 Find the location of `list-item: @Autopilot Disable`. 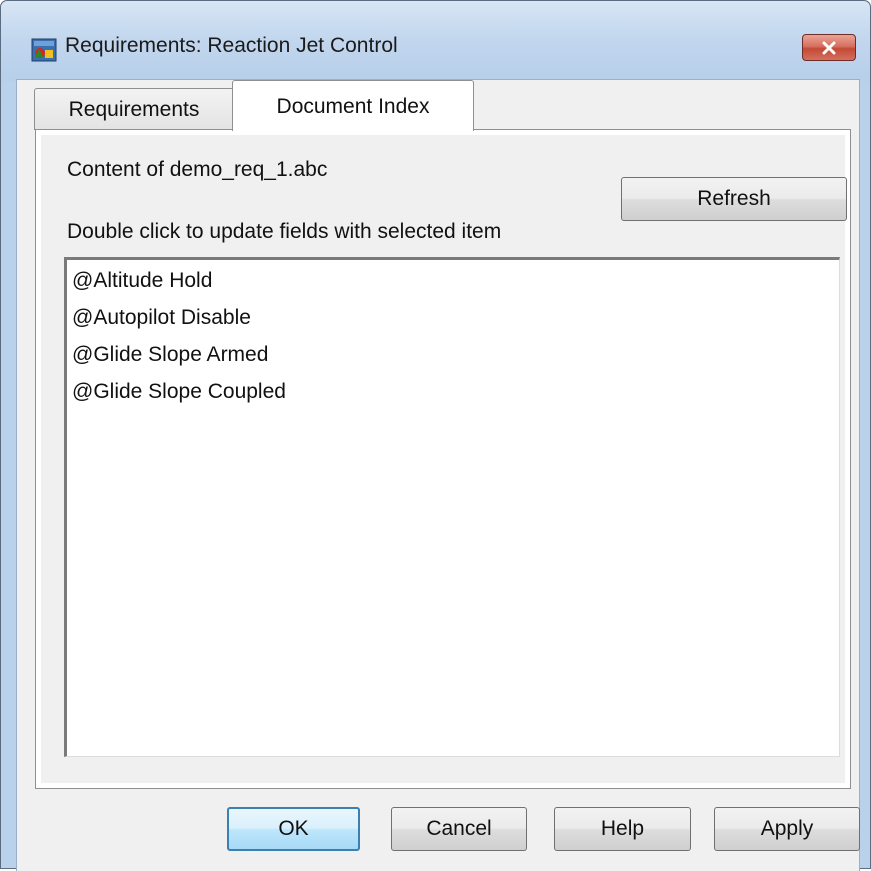

list-item: @Autopilot Disable is located at coordinates (453, 317).